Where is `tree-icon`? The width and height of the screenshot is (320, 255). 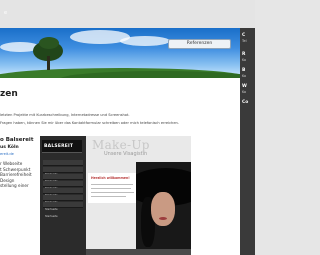 tree-icon is located at coordinates (49, 43).